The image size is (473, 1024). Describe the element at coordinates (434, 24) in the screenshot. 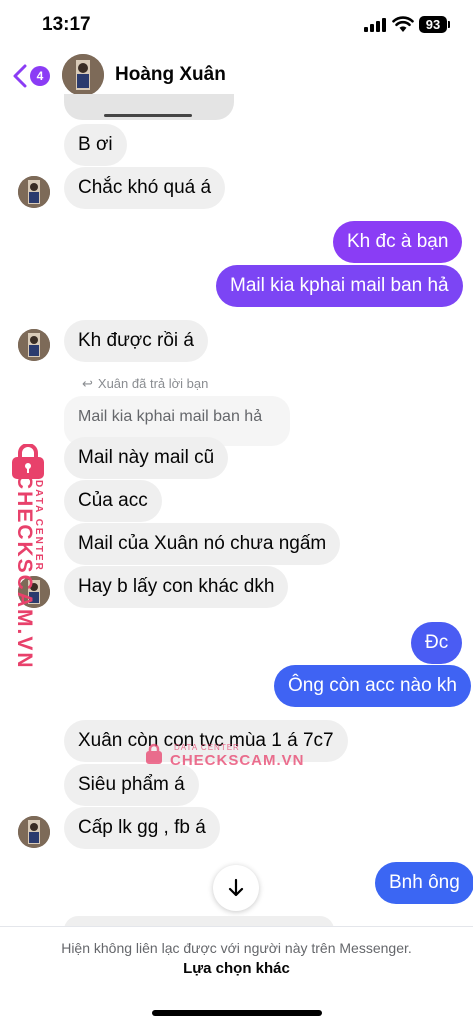

I see `battery-icon: 93` at that location.